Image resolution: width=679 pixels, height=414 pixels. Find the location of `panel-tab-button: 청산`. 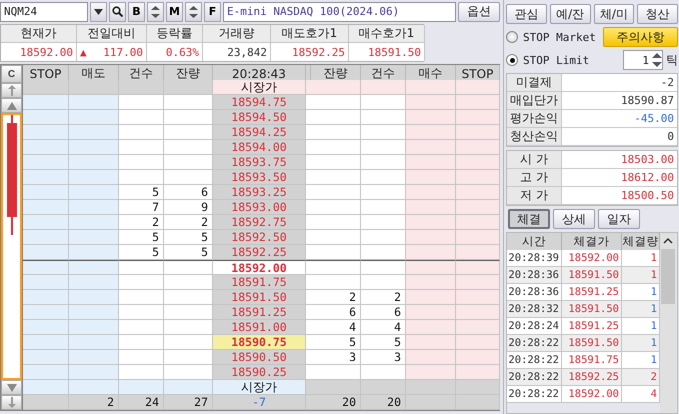

panel-tab-button: 청산 is located at coordinates (657, 14).